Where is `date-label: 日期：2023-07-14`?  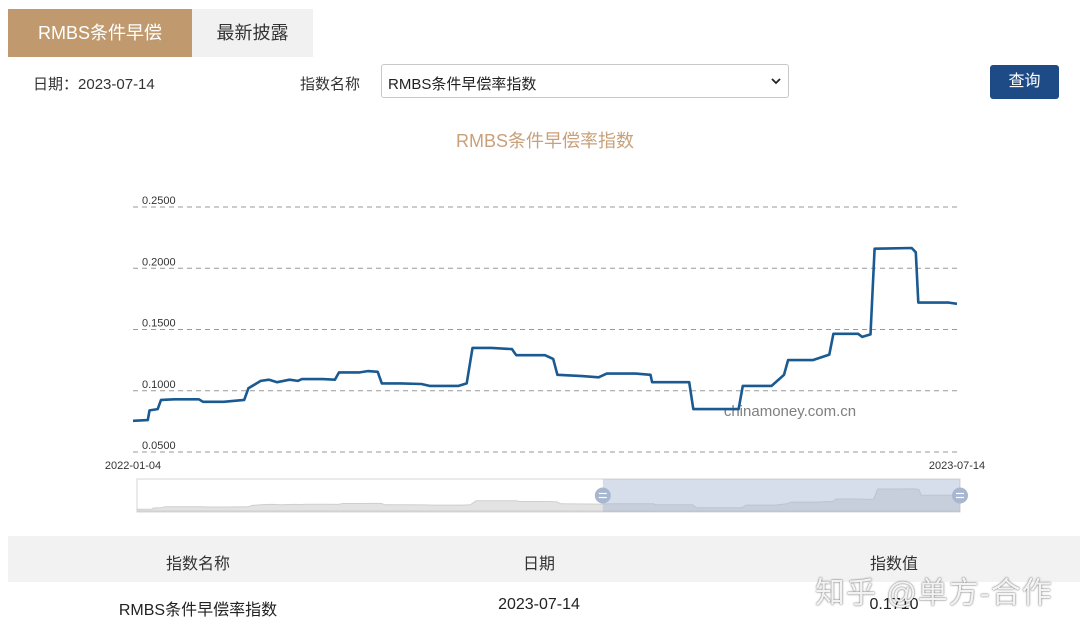
date-label: 日期：2023-07-14 is located at coordinates (94, 84).